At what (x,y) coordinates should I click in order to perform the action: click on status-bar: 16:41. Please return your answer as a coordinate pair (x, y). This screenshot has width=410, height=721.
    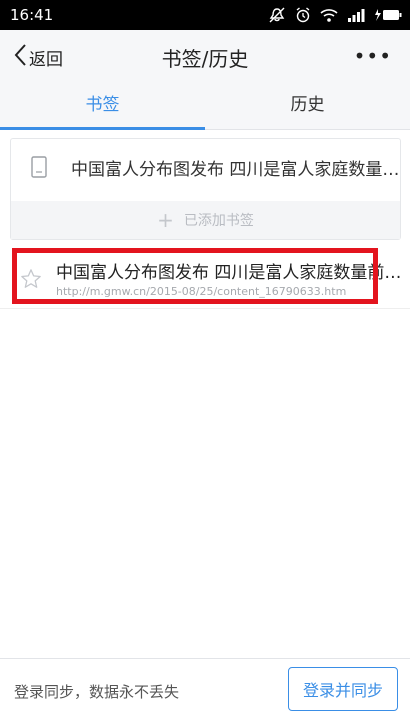
    Looking at the image, I should click on (205, 15).